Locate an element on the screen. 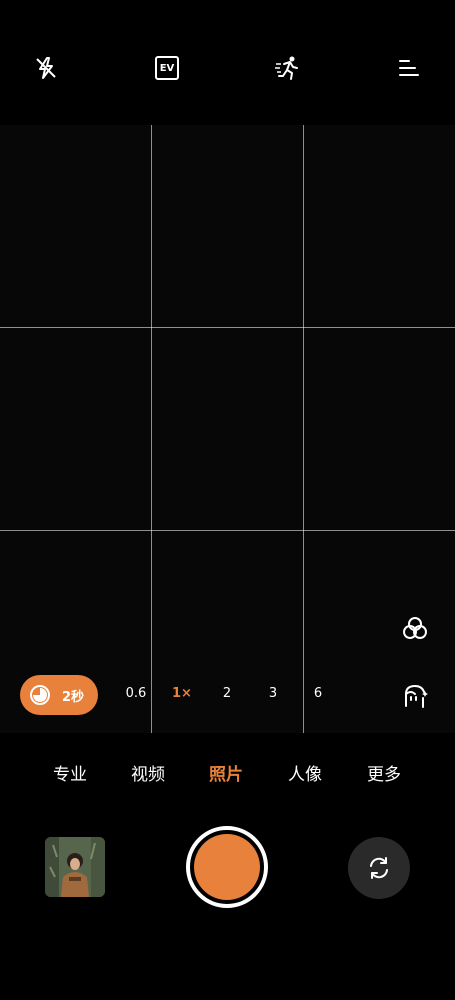 This screenshot has height=1000, width=455. timer-button: 2秒 is located at coordinates (59, 695).